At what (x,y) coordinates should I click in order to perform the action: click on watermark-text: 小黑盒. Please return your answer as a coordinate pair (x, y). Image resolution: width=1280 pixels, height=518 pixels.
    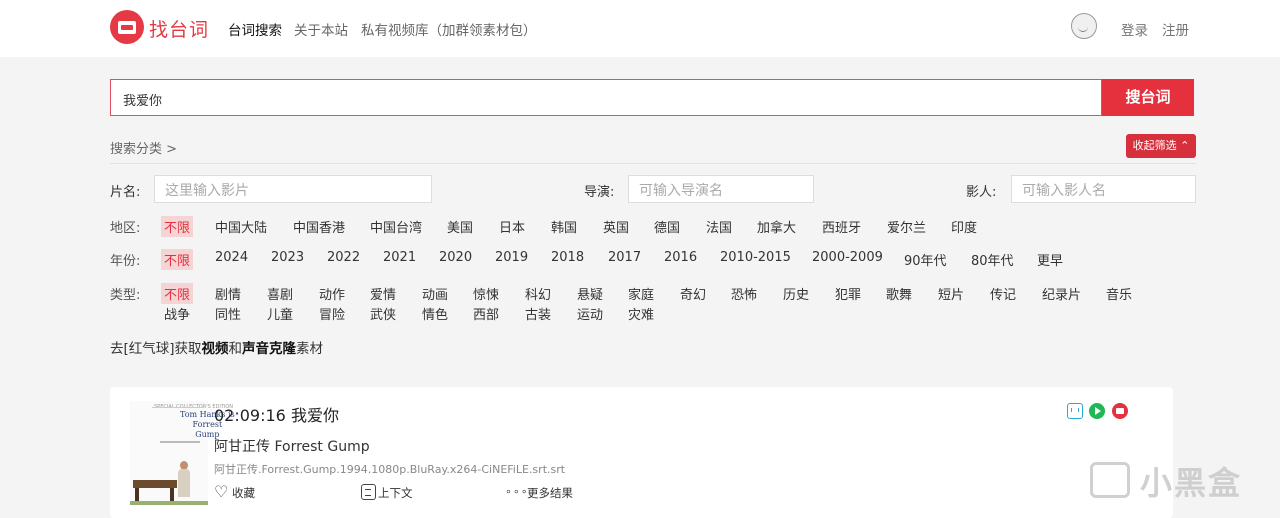
    Looking at the image, I should click on (1191, 483).